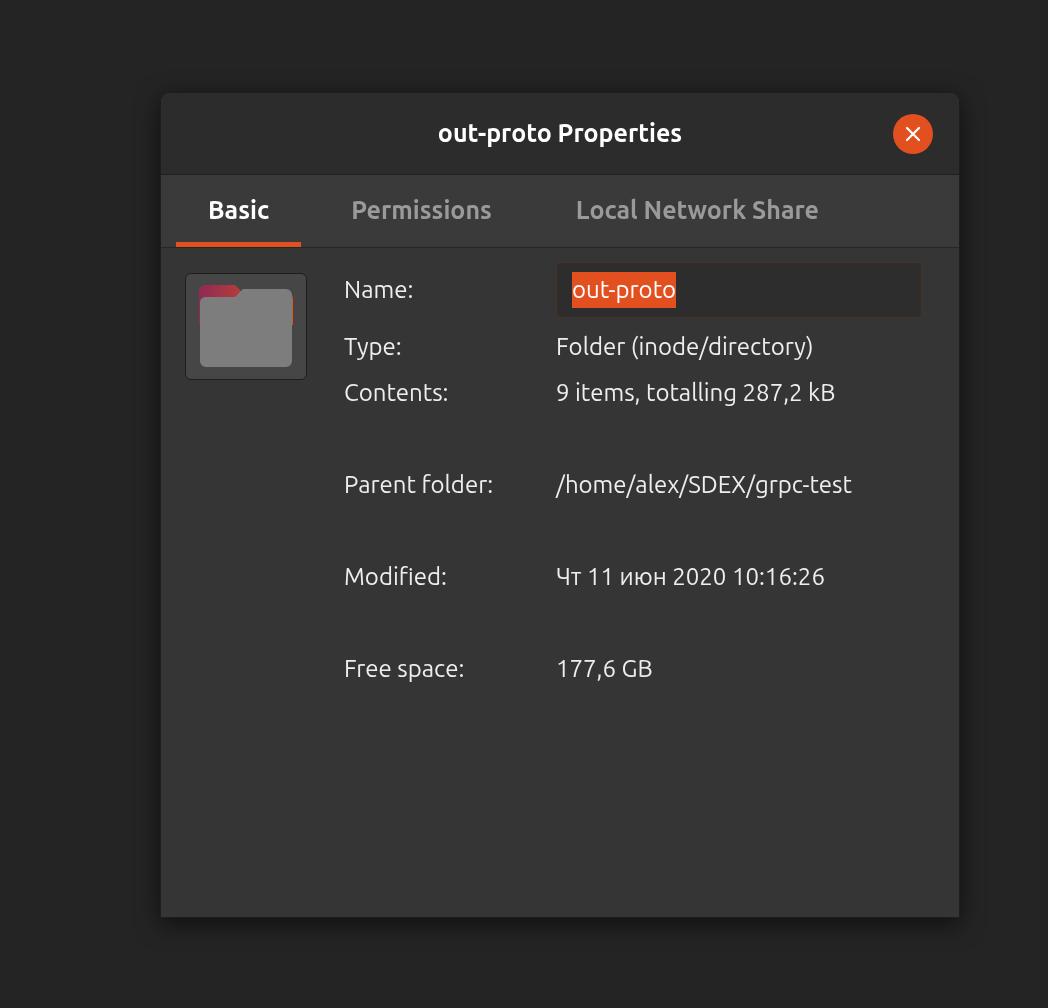 The image size is (1048, 1008). What do you see at coordinates (690, 577) in the screenshot?
I see `property-value: Чт 11 июн 2020 10:16:26` at bounding box center [690, 577].